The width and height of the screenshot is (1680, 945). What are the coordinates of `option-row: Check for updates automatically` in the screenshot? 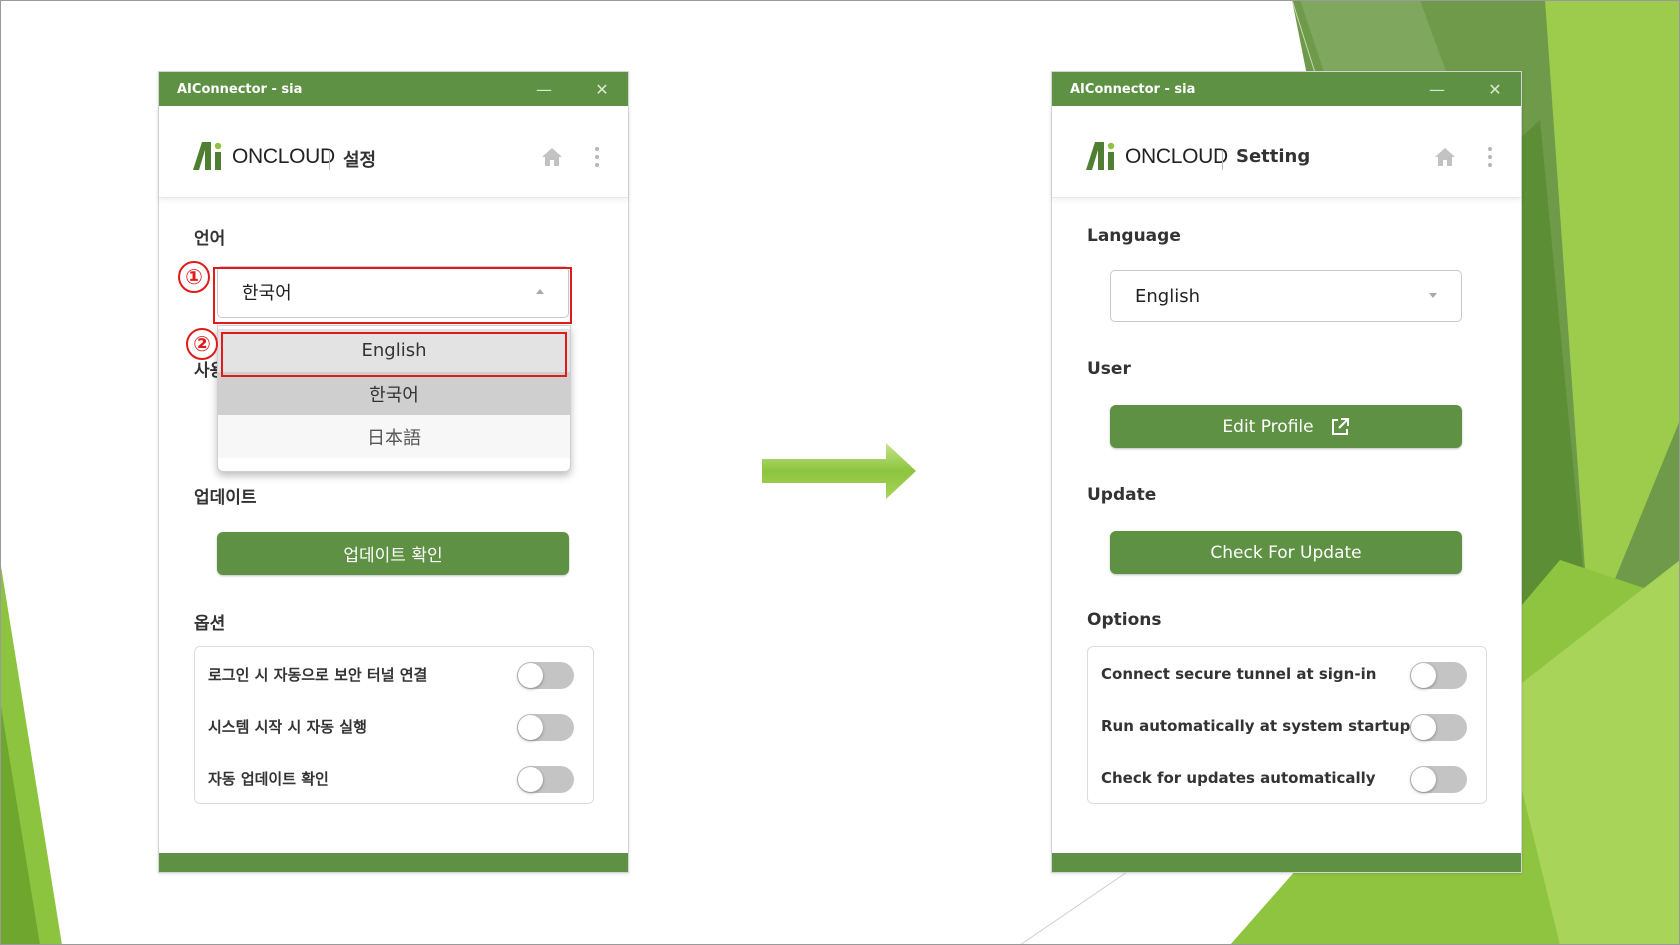 It's located at (1287, 778).